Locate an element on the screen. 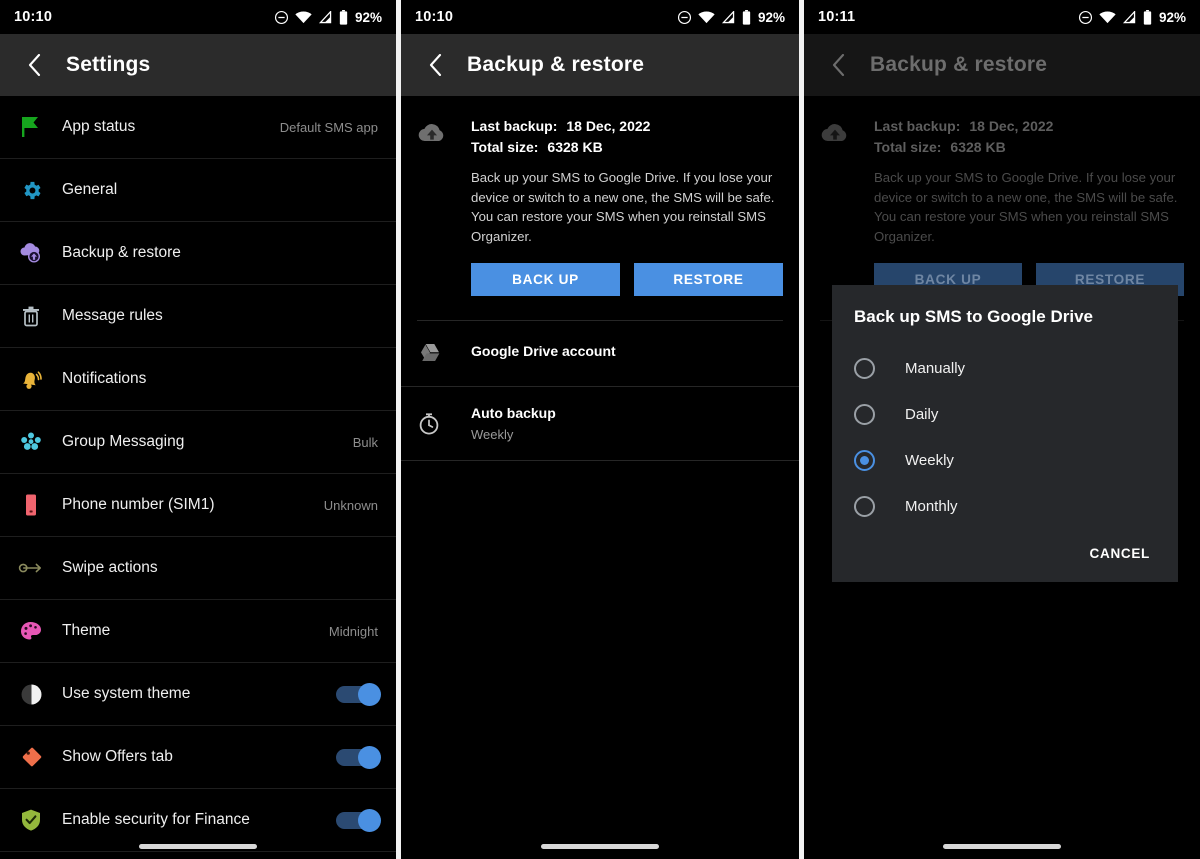 This screenshot has height=859, width=1200. row-label: Backup & restore is located at coordinates (121, 252).